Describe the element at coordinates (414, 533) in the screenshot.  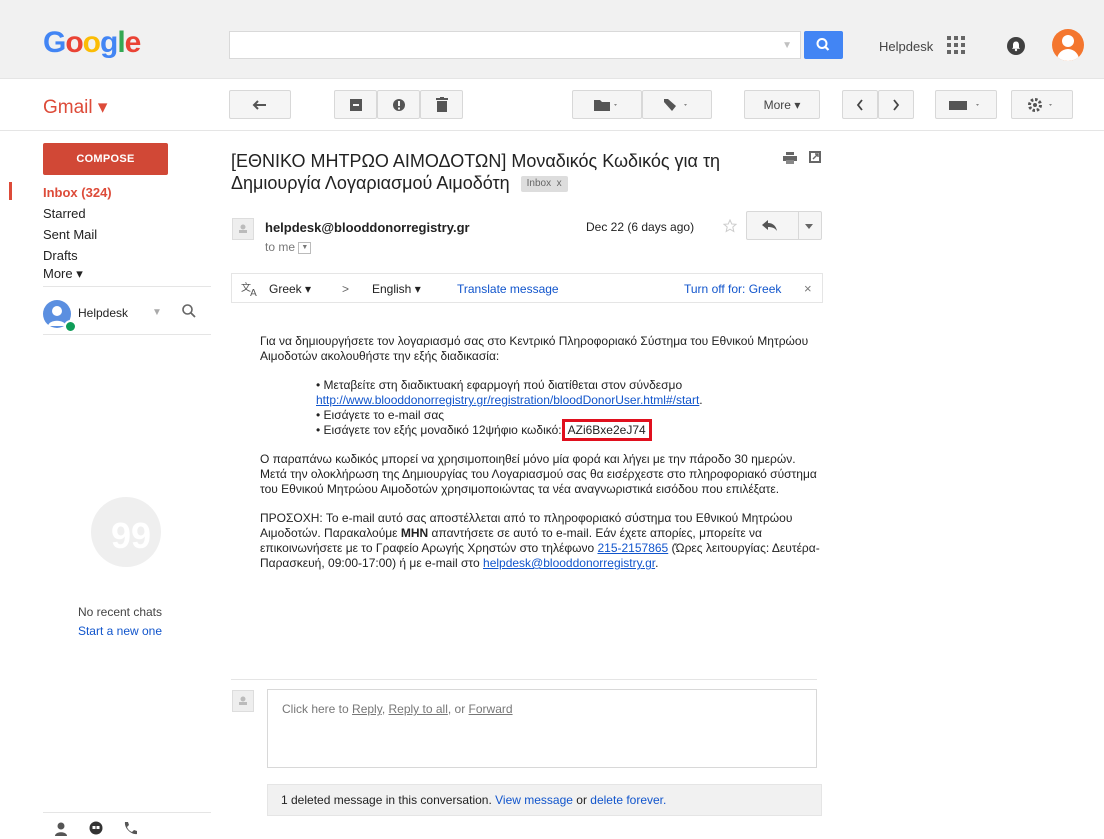
I see `emphasis-text: ΜΗΝ` at that location.